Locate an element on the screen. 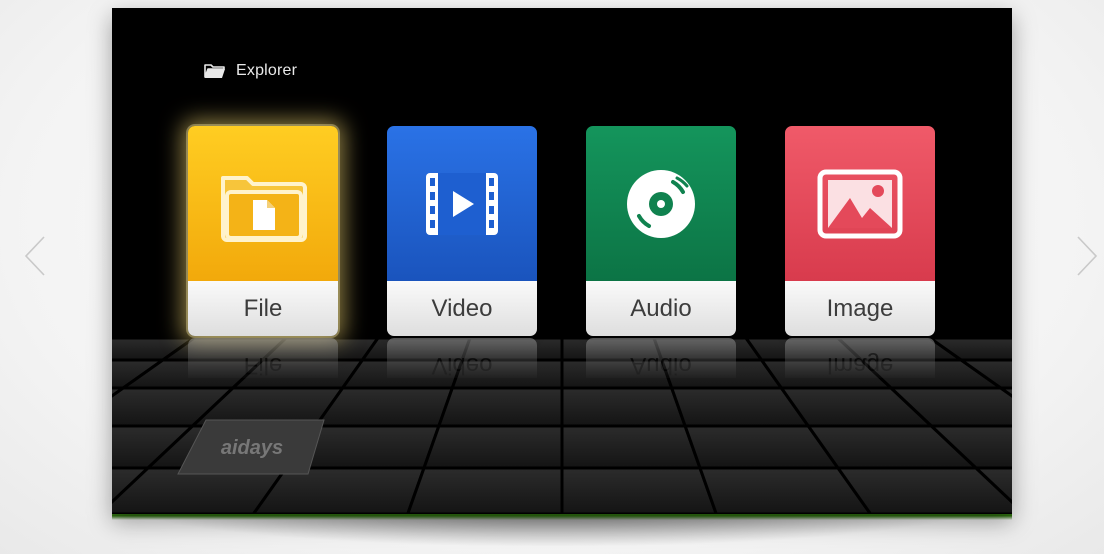  tile-image-face is located at coordinates (860, 203).